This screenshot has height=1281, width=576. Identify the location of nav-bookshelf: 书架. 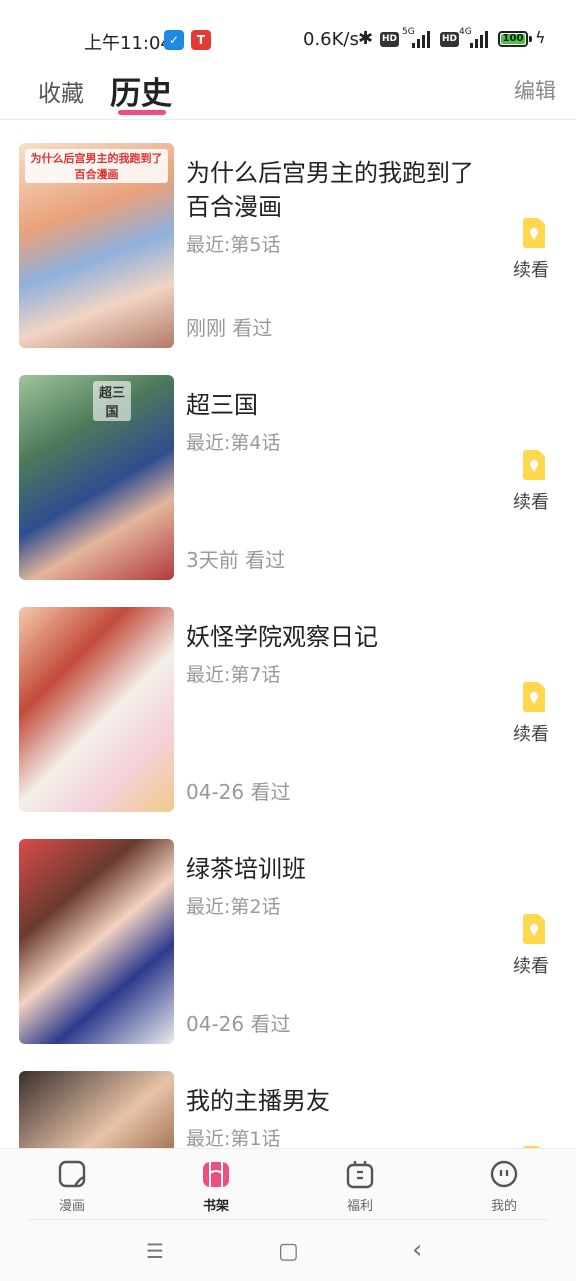
(216, 1186).